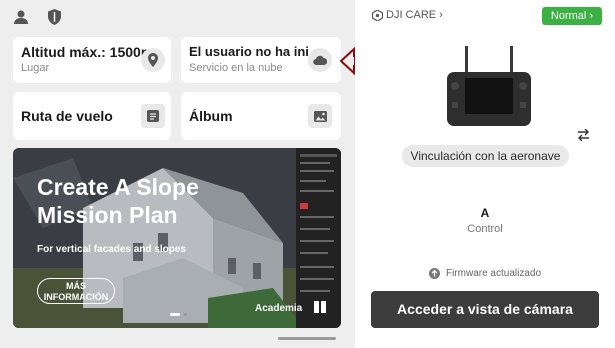 The width and height of the screenshot is (615, 348). What do you see at coordinates (307, 338) in the screenshot?
I see `home-indicator` at bounding box center [307, 338].